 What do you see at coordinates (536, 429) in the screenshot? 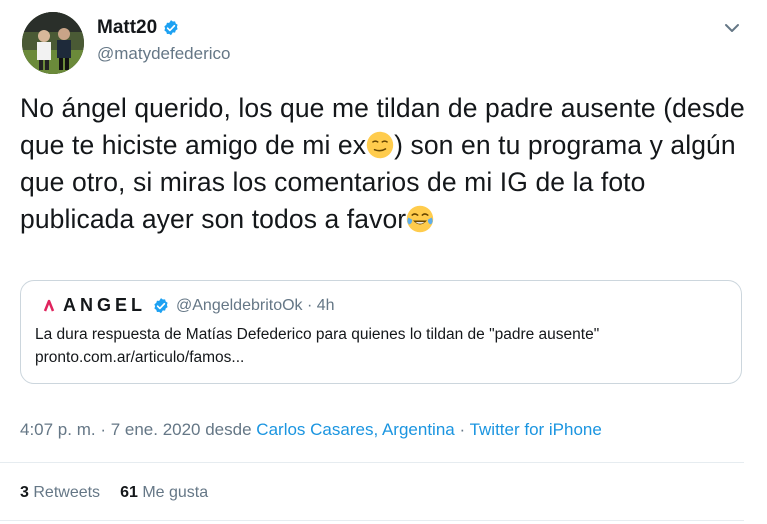
I see `source-link: Twitter for iPhone` at bounding box center [536, 429].